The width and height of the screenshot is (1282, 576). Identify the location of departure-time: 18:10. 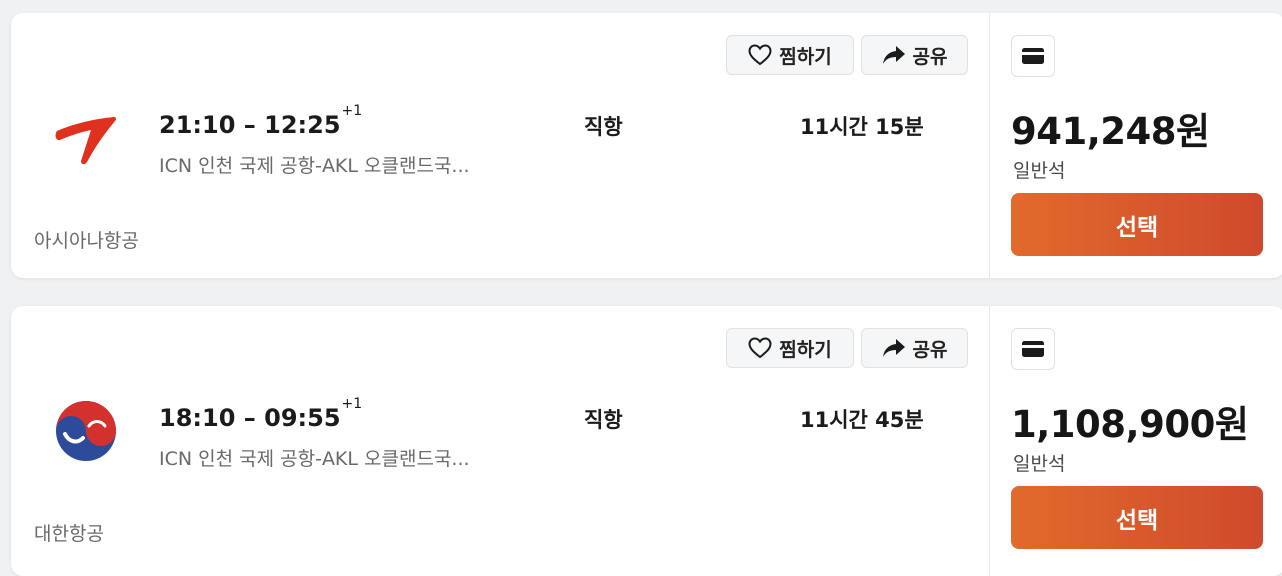
(197, 418).